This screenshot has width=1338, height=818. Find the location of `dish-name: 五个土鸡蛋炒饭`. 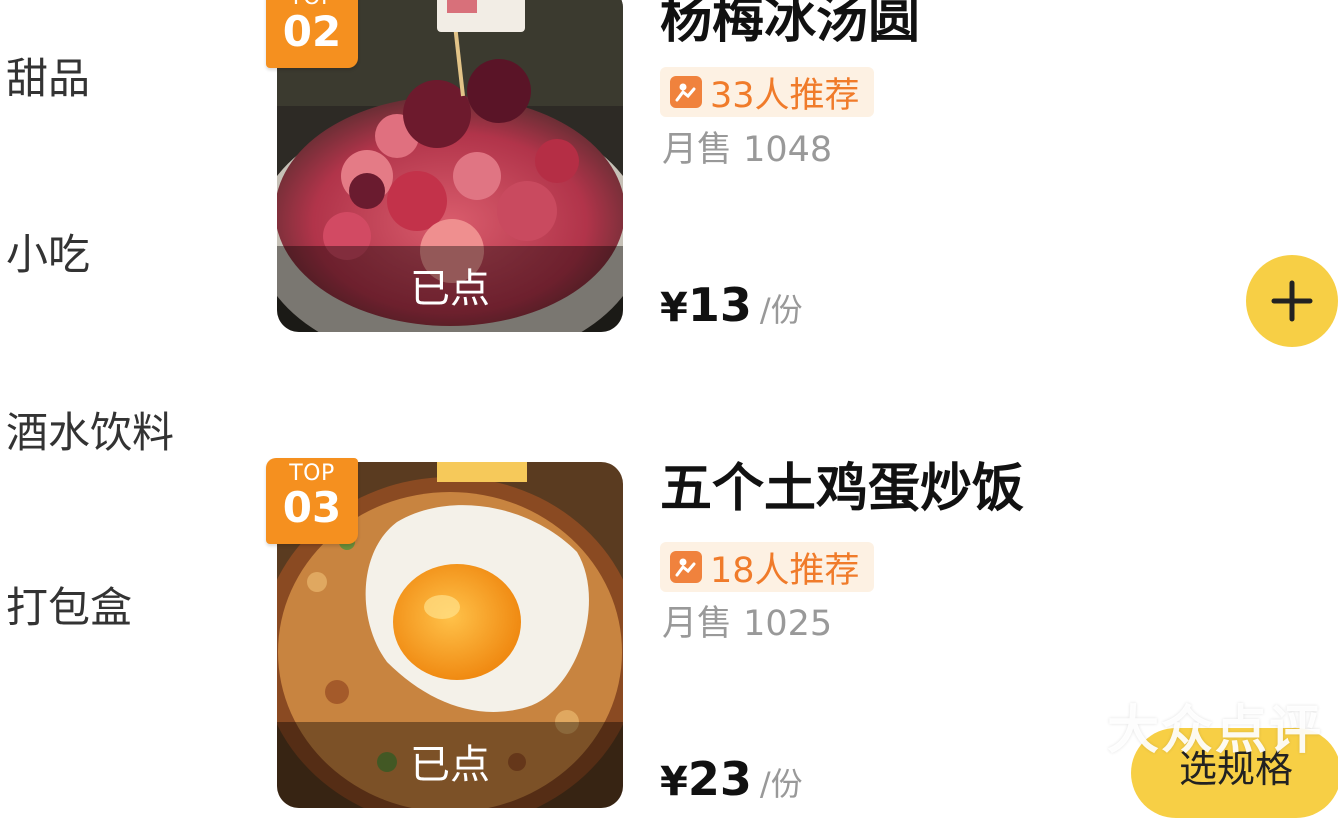

dish-name: 五个土鸡蛋炒饭 is located at coordinates (842, 489).